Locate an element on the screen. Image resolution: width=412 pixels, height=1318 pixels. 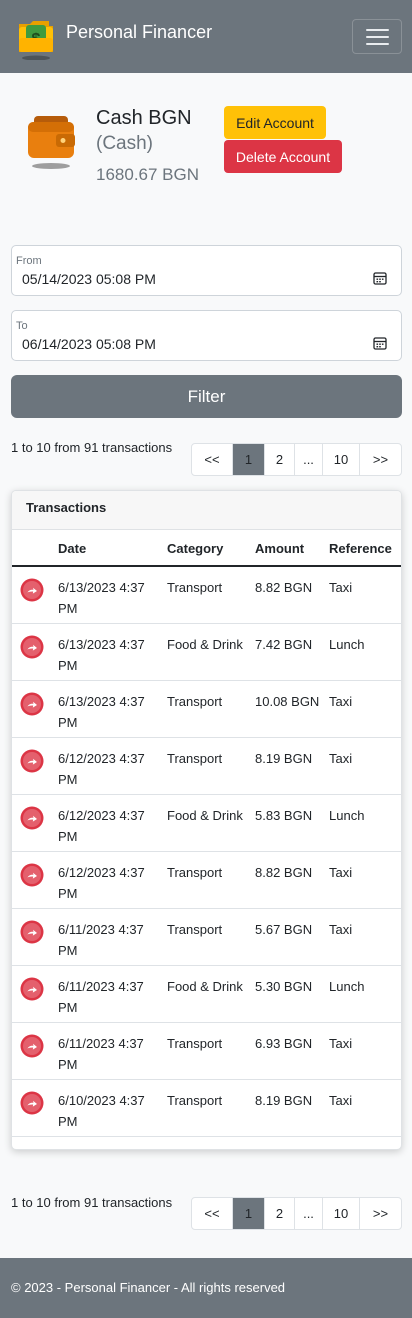
to-date-label: To is located at coordinates (22, 326).